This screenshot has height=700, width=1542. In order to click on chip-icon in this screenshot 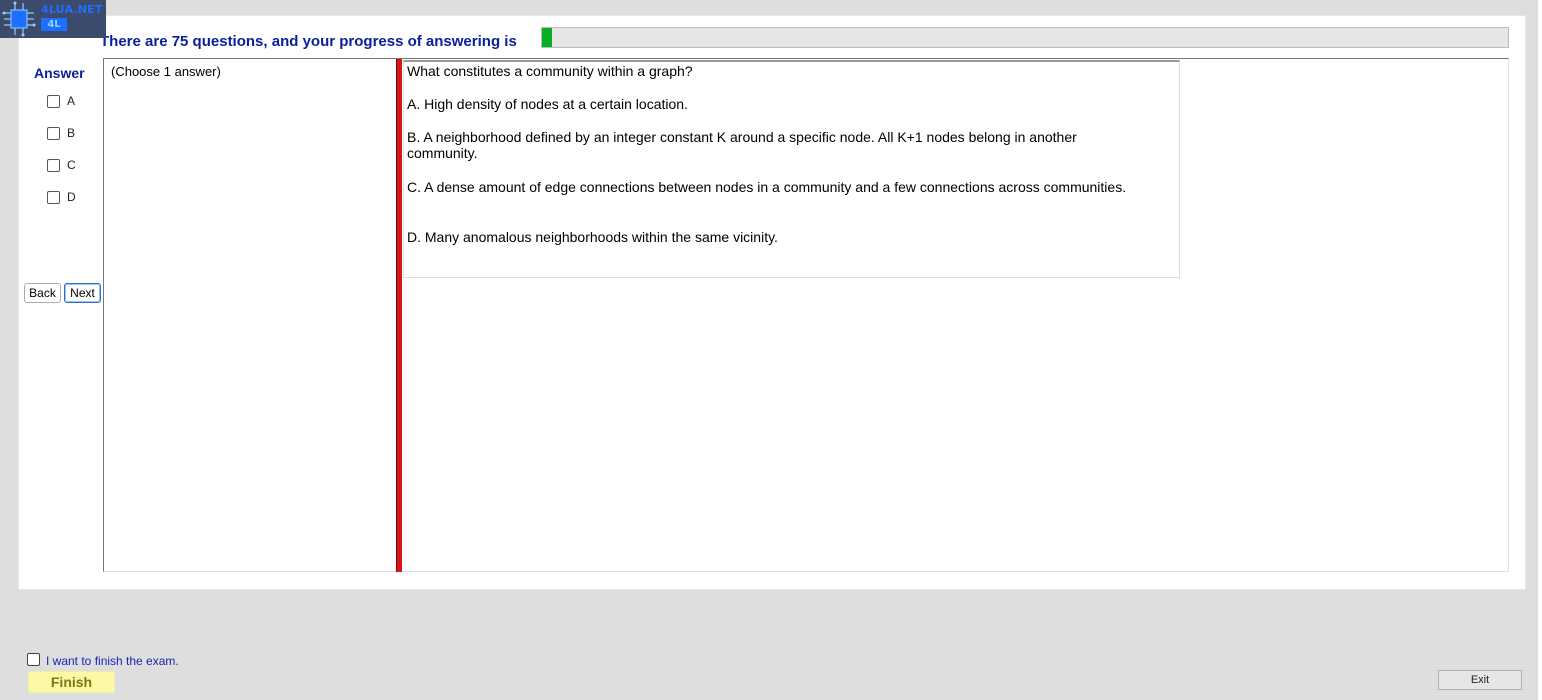, I will do `click(19, 19)`.